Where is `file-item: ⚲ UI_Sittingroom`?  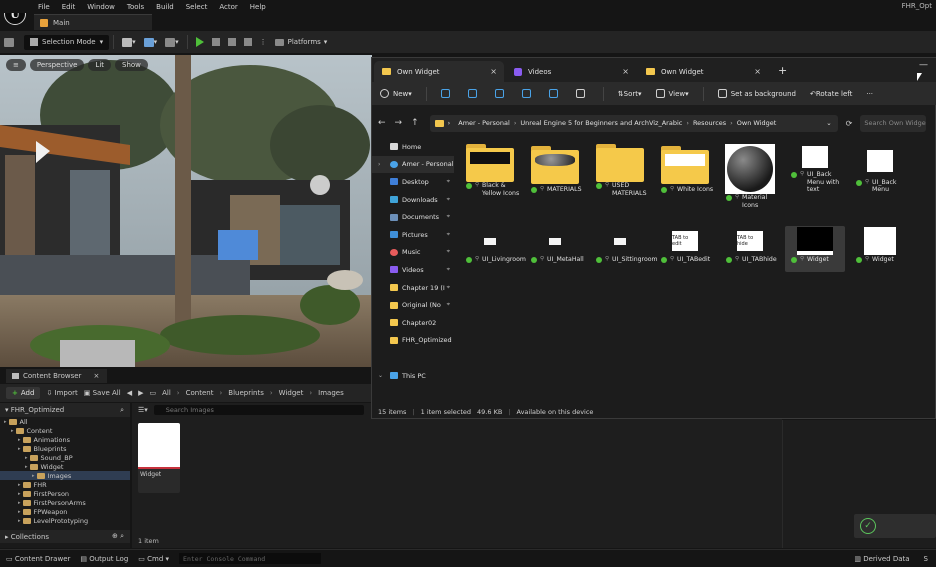
file-item: ⚲ UI_Sittingroom is located at coordinates (624, 249).